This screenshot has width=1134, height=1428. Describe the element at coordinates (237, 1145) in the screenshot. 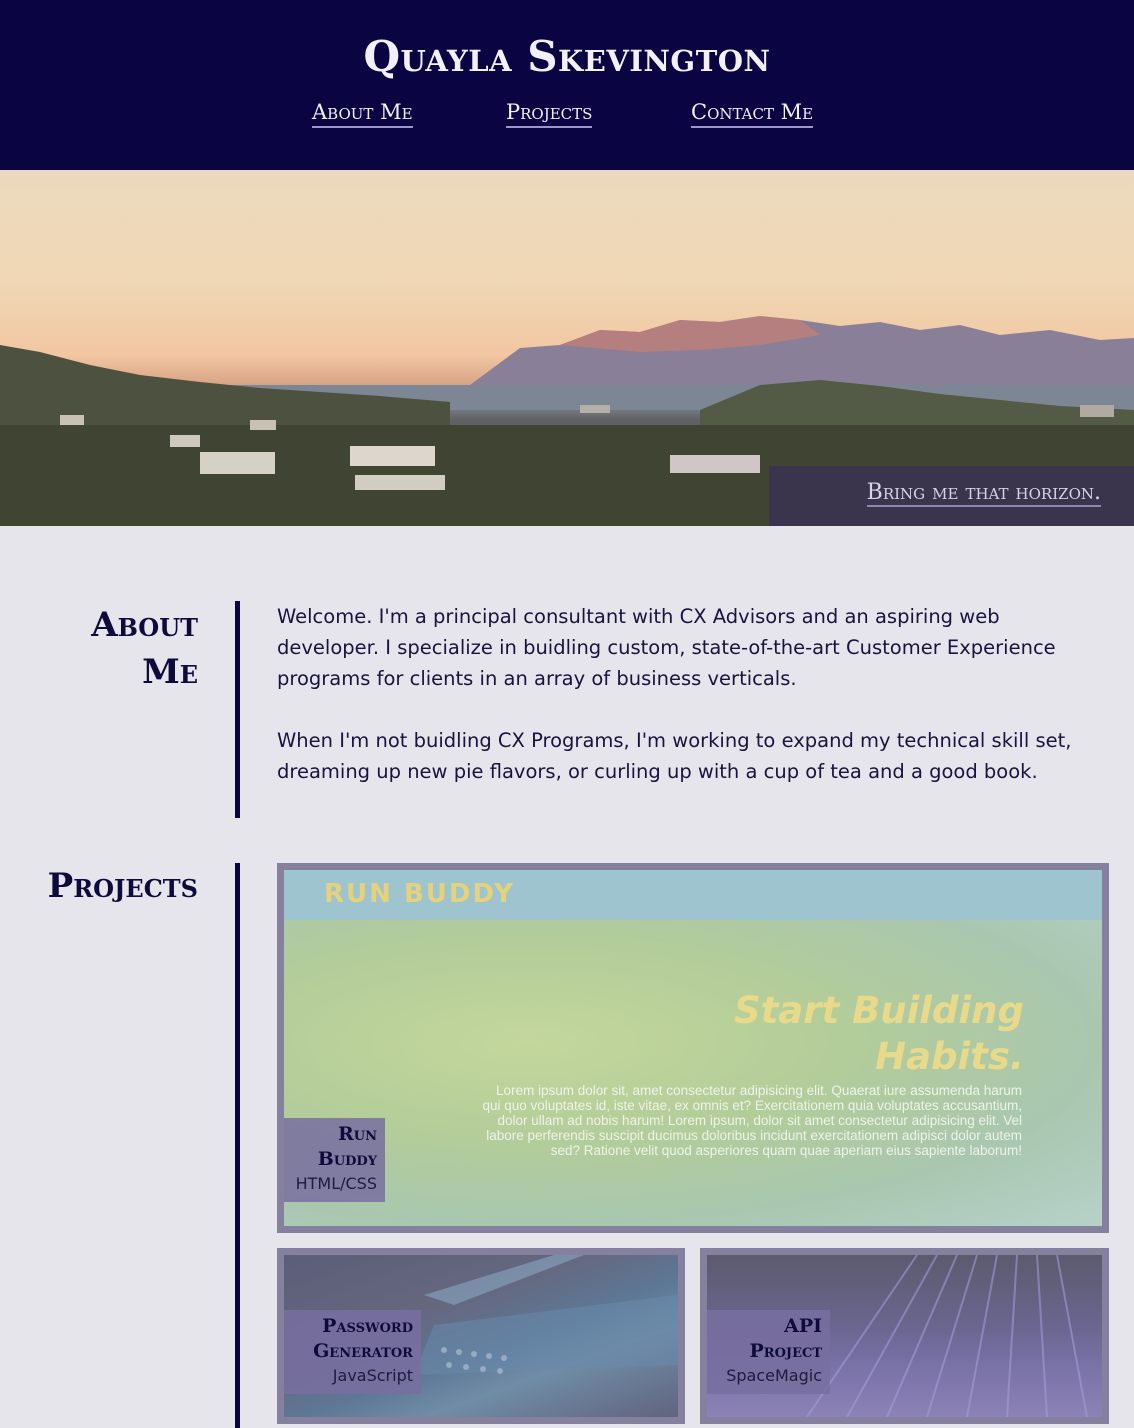

I see `projects-divider` at that location.